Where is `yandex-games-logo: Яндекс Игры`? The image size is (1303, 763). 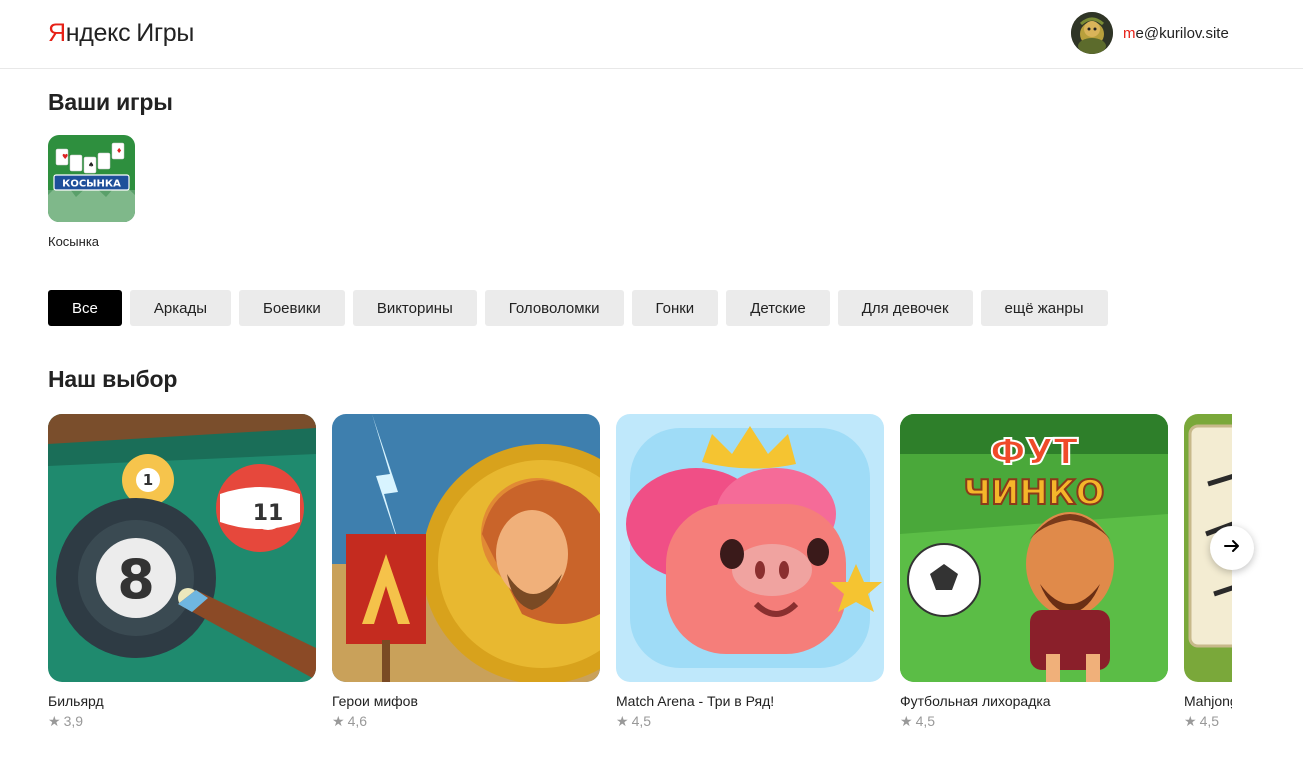
yandex-games-logo: Яндекс Игры is located at coordinates (121, 33).